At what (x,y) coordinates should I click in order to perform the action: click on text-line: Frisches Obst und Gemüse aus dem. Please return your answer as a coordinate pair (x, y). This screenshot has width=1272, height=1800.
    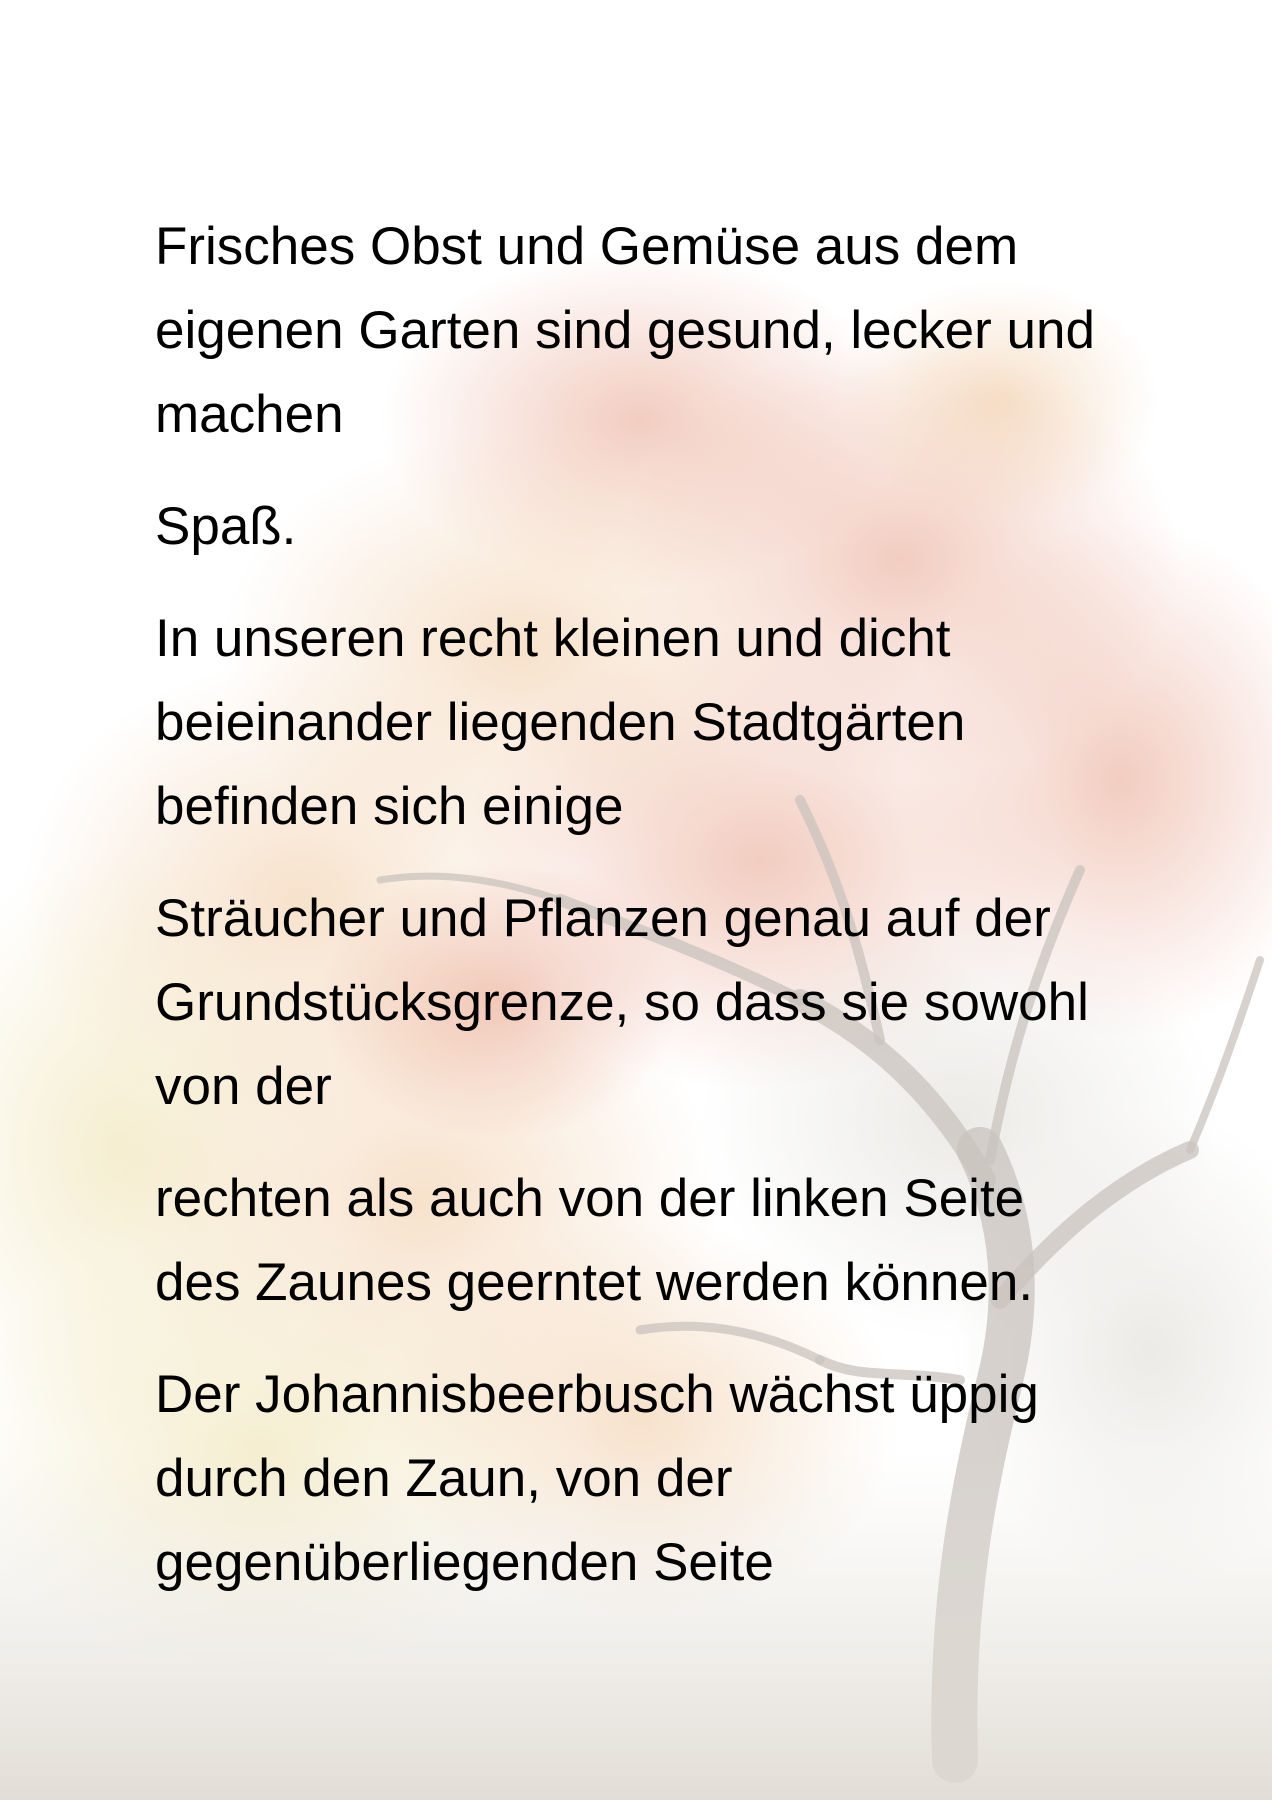
    Looking at the image, I should click on (587, 246).